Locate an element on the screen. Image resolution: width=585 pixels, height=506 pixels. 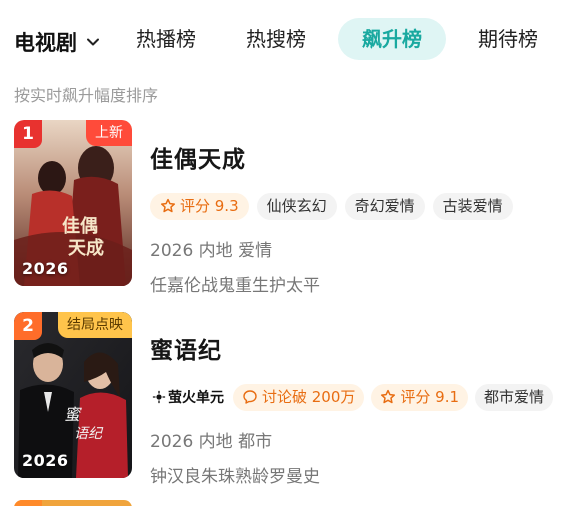
poster-image: 佳偶 天成 1 上新 2026 is located at coordinates (73, 203).